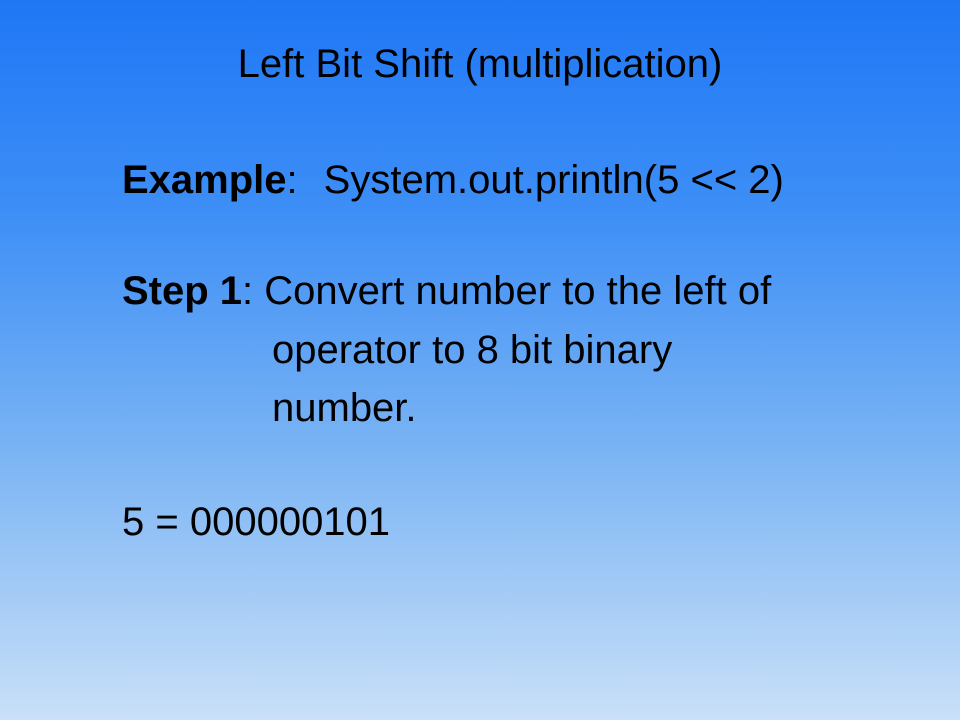 This screenshot has width=960, height=720. I want to click on example-line: Example: System.out.println(5 << 2), so click(453, 180).